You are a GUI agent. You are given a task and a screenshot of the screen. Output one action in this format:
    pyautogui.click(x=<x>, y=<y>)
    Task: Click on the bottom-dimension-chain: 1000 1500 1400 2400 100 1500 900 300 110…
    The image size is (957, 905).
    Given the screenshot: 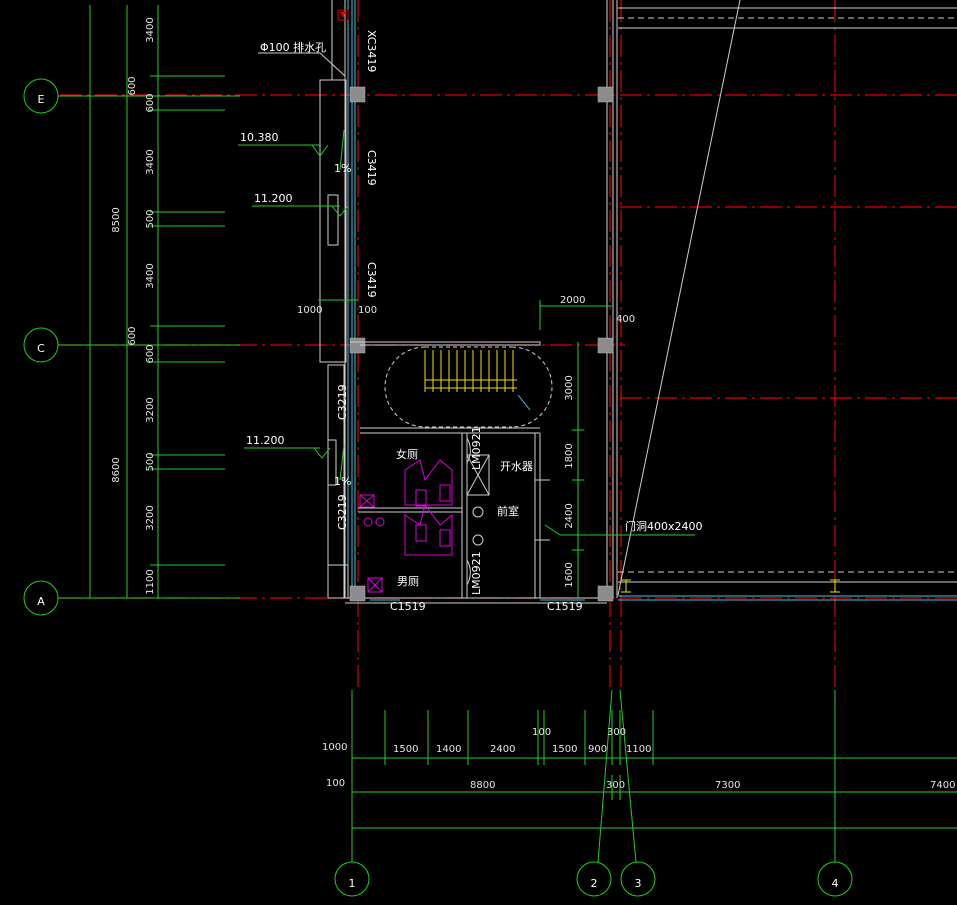 What is the action you would take?
    pyautogui.click(x=639, y=762)
    